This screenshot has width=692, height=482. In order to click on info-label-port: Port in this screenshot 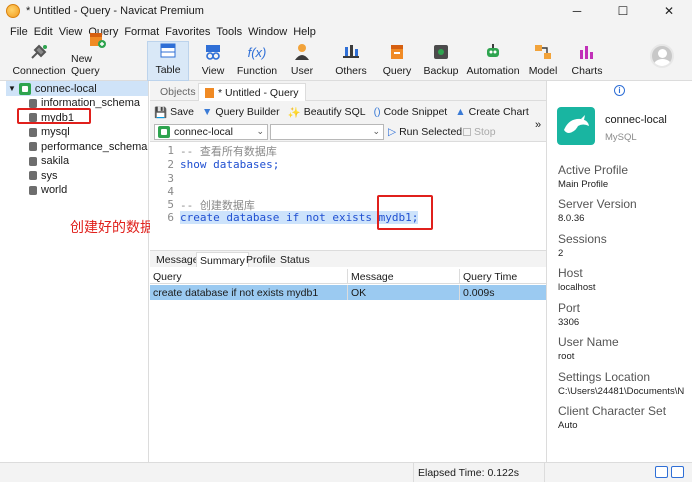, I will do `click(569, 308)`.